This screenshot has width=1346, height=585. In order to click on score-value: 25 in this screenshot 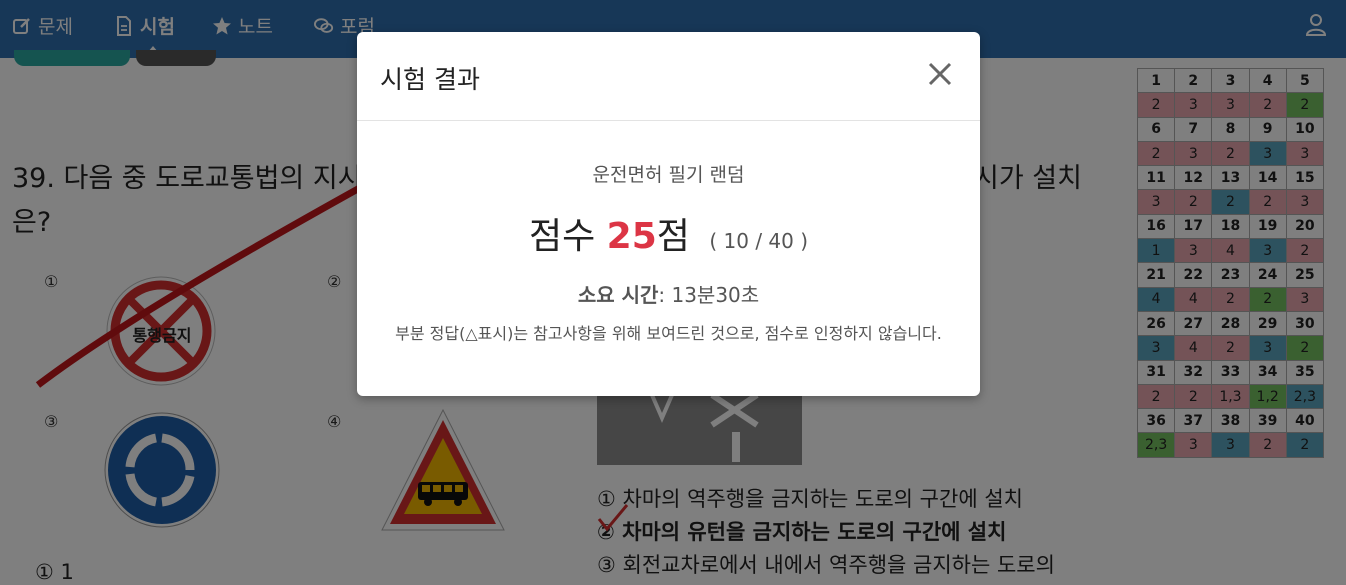, I will do `click(631, 236)`.